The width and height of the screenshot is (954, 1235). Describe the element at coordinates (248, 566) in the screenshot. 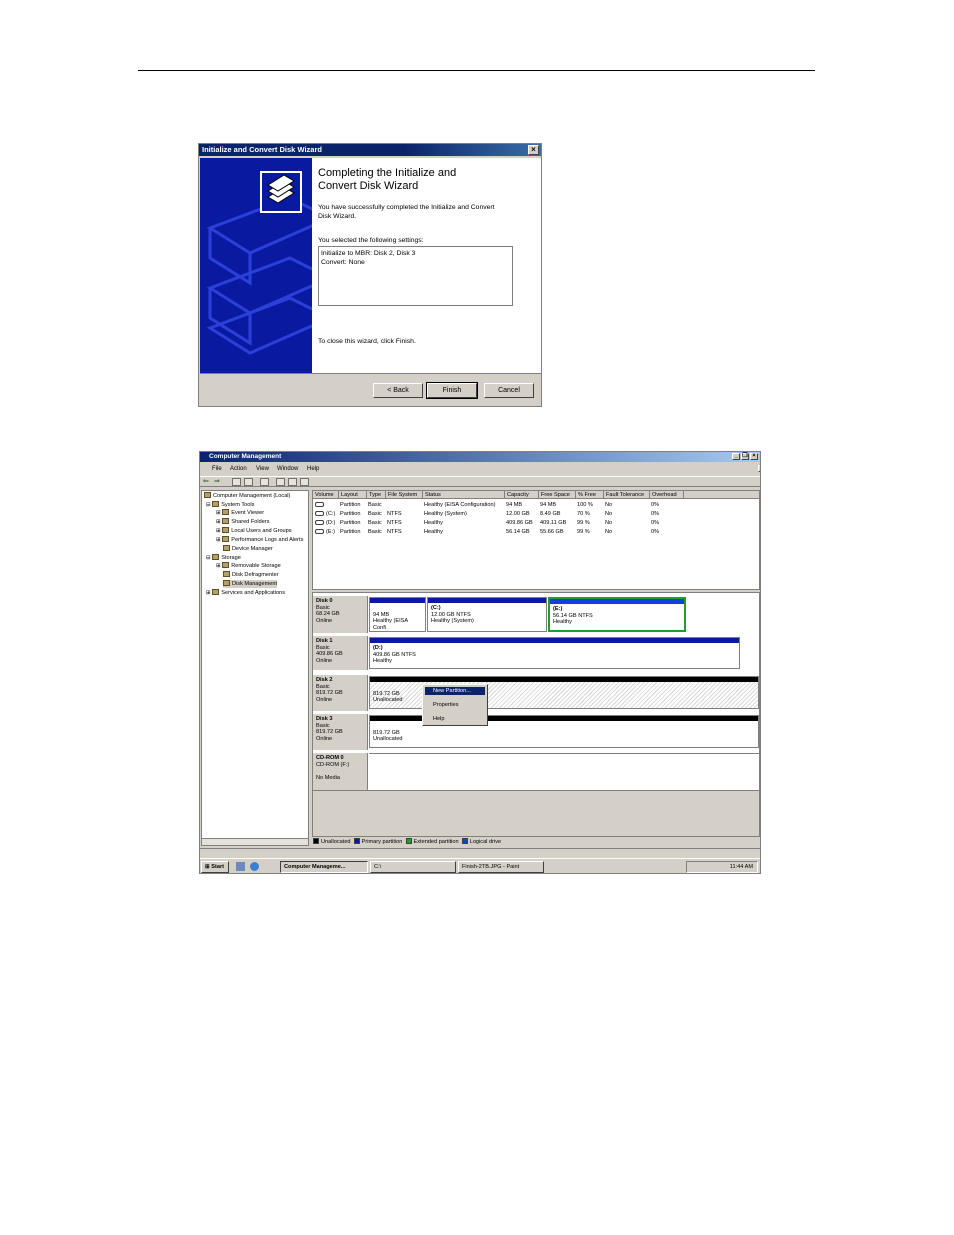

I see `tree-item-removable-storage: ⊞ Removable Storage` at that location.